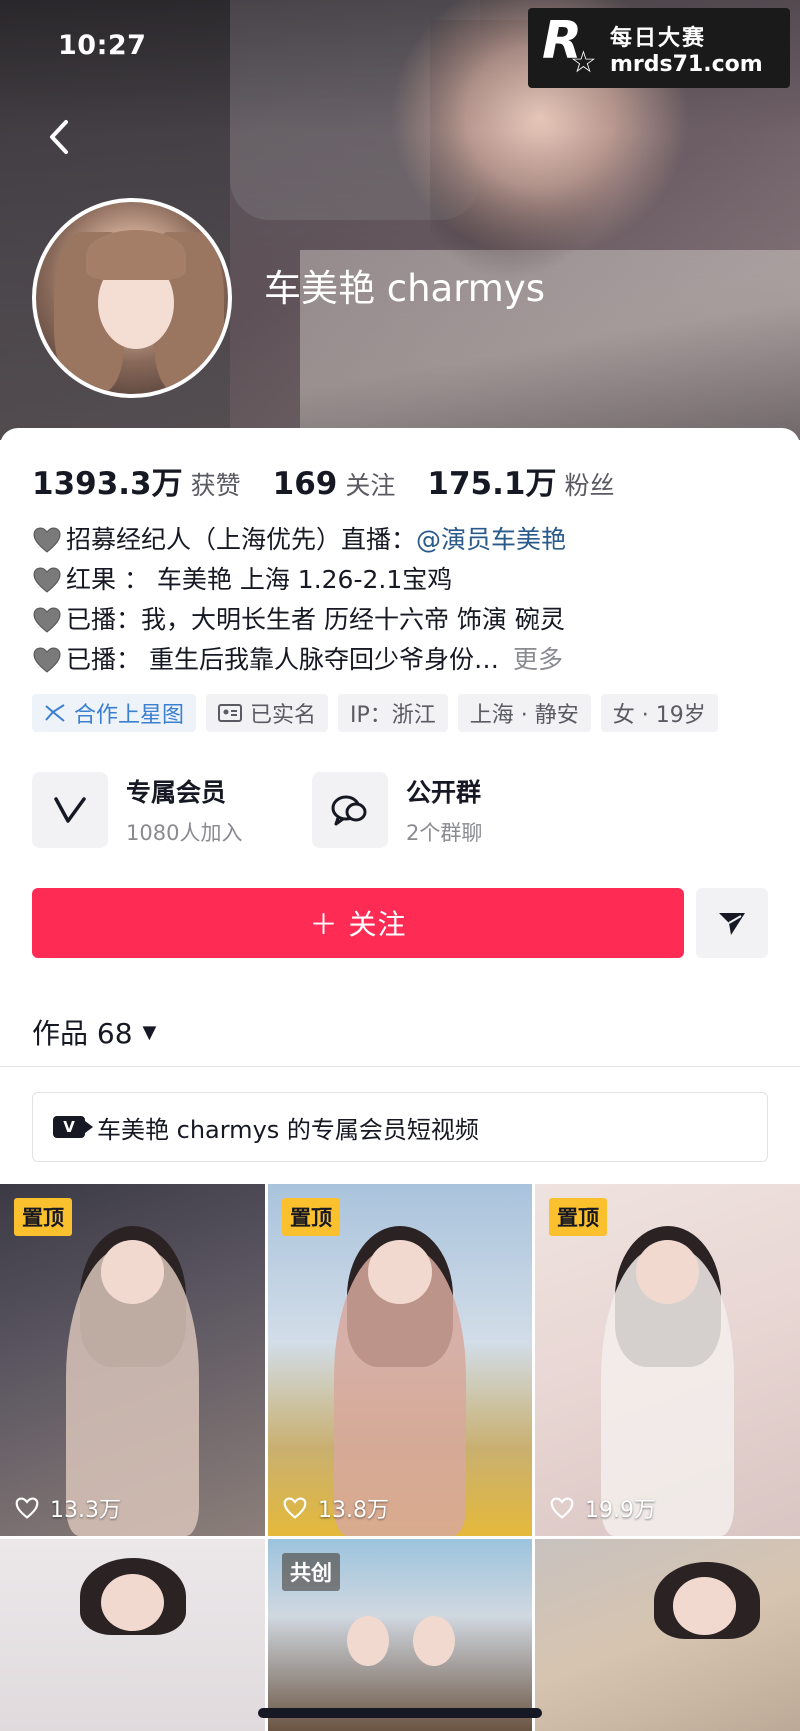  What do you see at coordinates (393, 713) in the screenshot?
I see `tag-ip: IP：浙江` at bounding box center [393, 713].